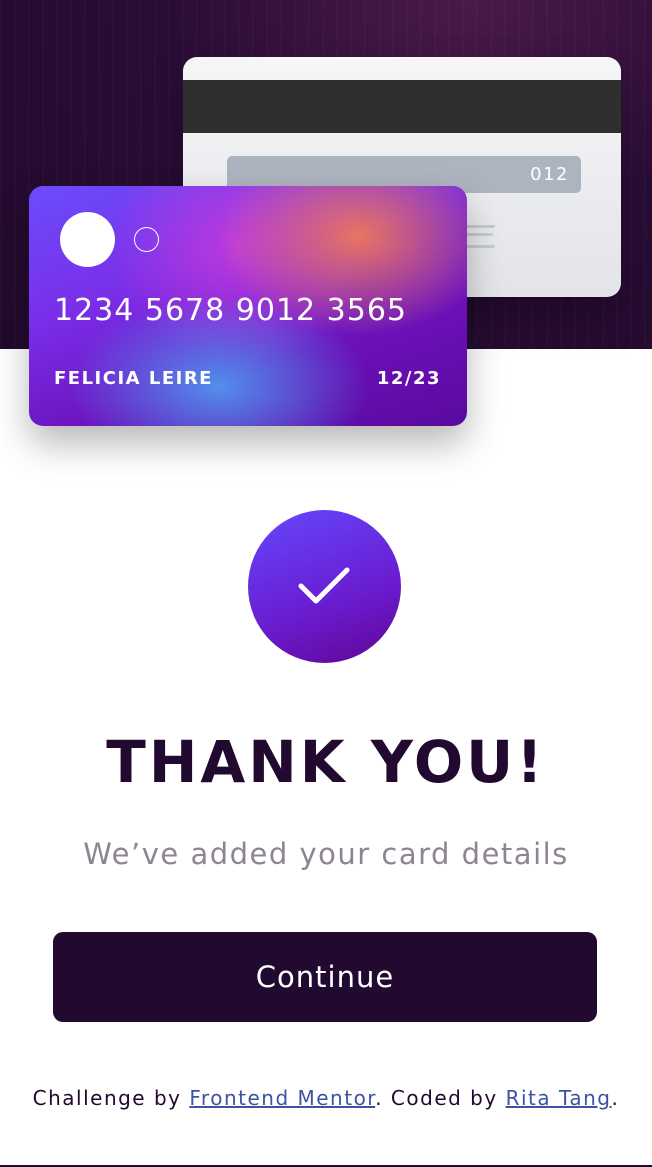  I want to click on frontend-mentor-link: Frontend Mentor, so click(282, 1098).